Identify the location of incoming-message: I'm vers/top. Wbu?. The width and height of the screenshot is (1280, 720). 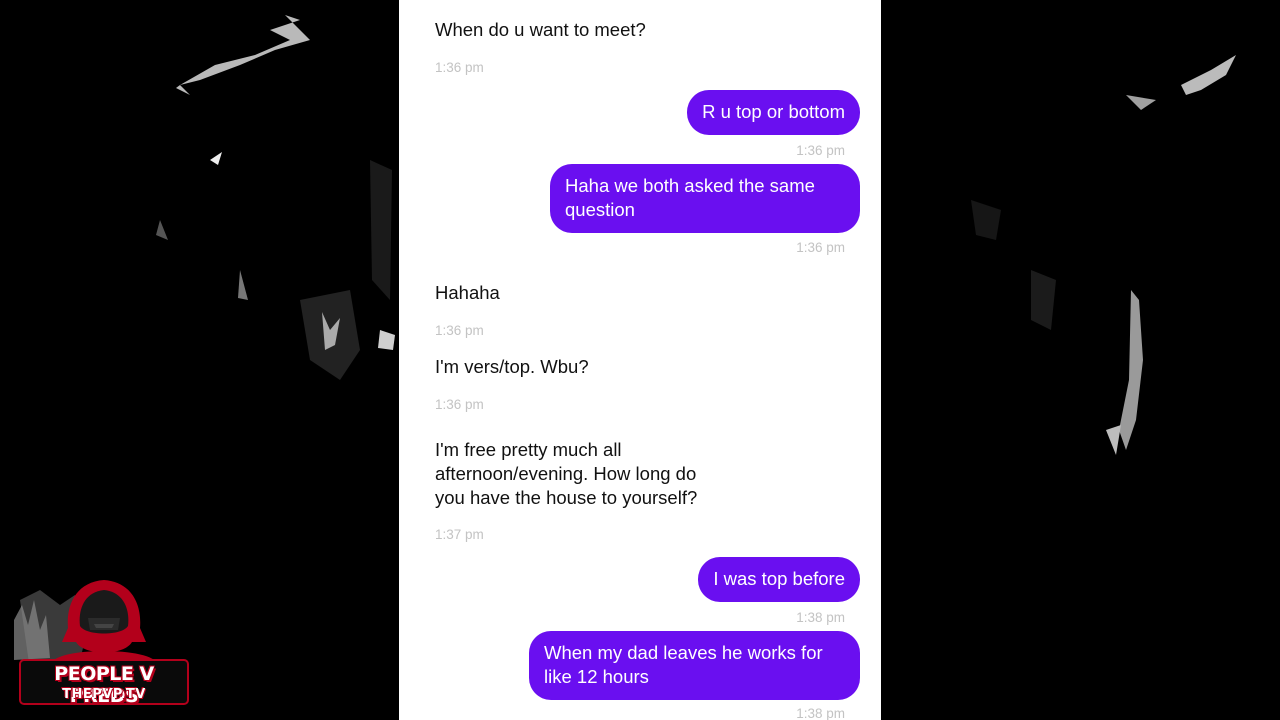
(512, 366).